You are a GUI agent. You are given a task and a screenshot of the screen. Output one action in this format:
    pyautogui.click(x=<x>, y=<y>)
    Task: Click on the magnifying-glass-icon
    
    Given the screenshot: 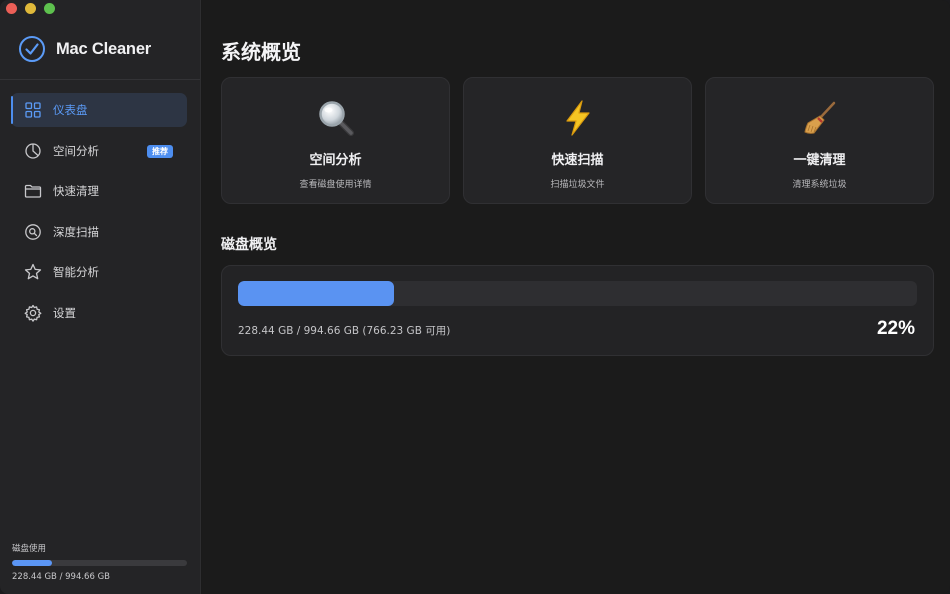 What is the action you would take?
    pyautogui.click(x=336, y=118)
    